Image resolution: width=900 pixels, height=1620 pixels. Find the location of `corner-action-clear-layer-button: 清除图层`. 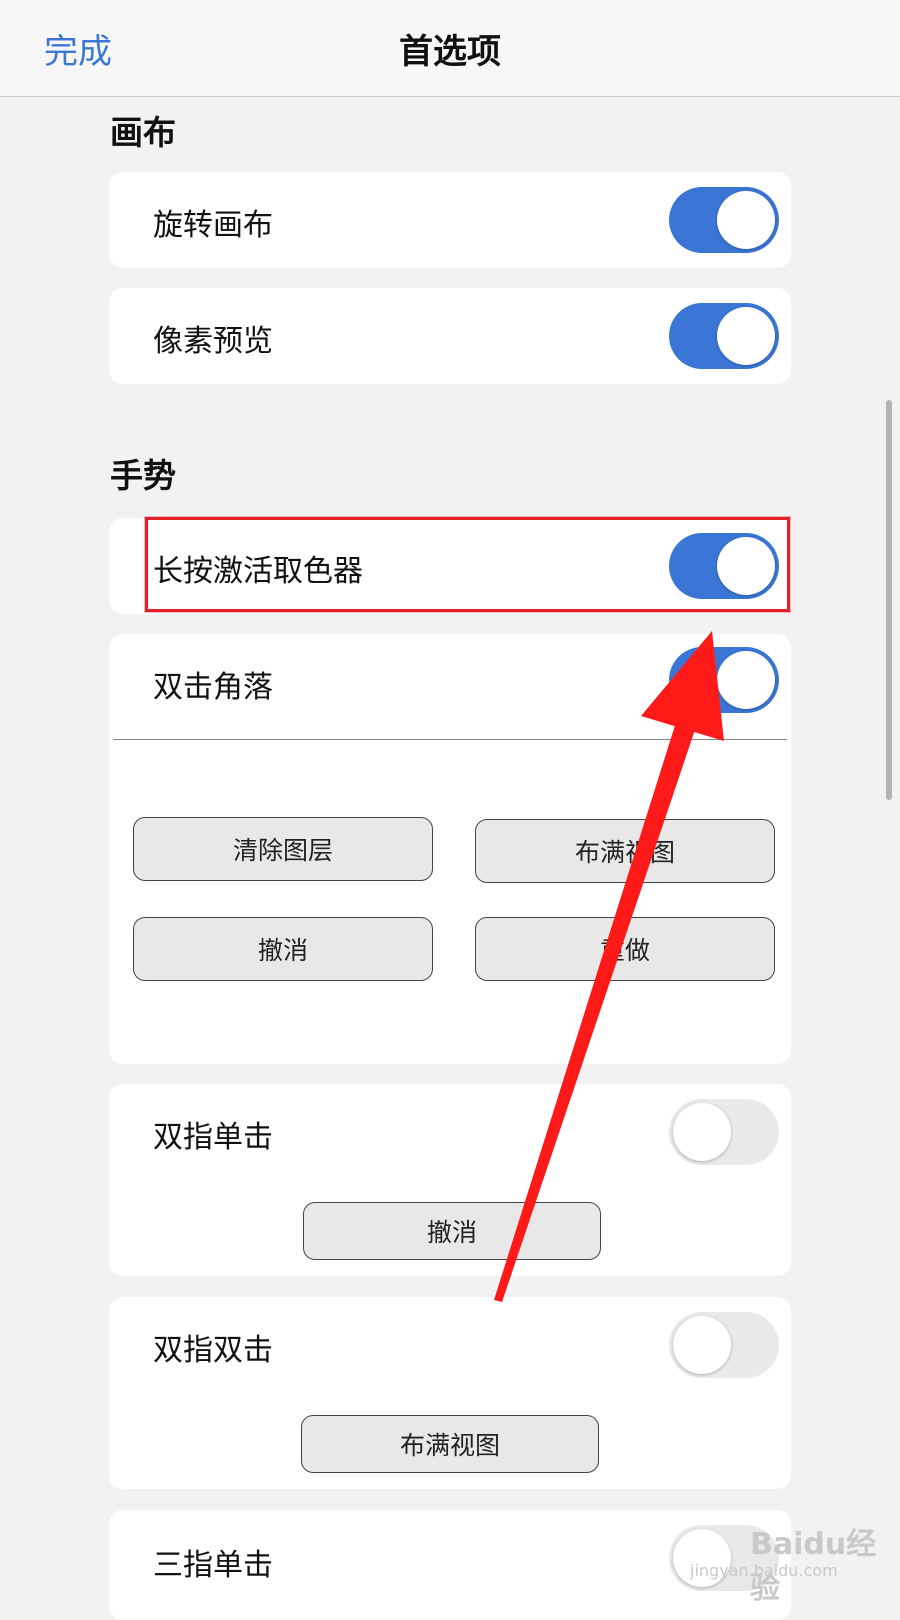

corner-action-clear-layer-button: 清除图层 is located at coordinates (283, 849).